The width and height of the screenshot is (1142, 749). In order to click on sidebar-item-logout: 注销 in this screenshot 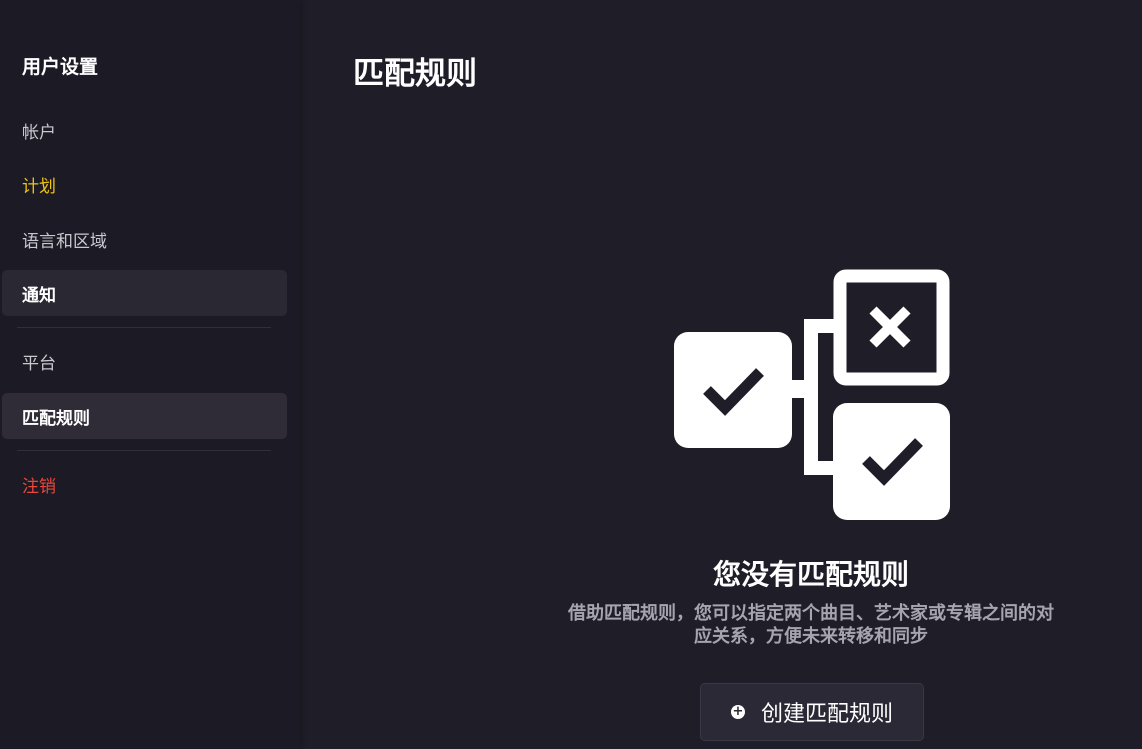, I will do `click(144, 484)`.